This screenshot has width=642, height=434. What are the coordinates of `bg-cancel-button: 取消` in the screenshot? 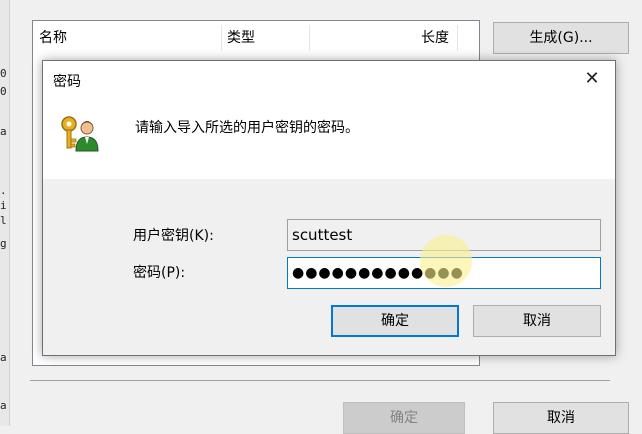 It's located at (561, 418).